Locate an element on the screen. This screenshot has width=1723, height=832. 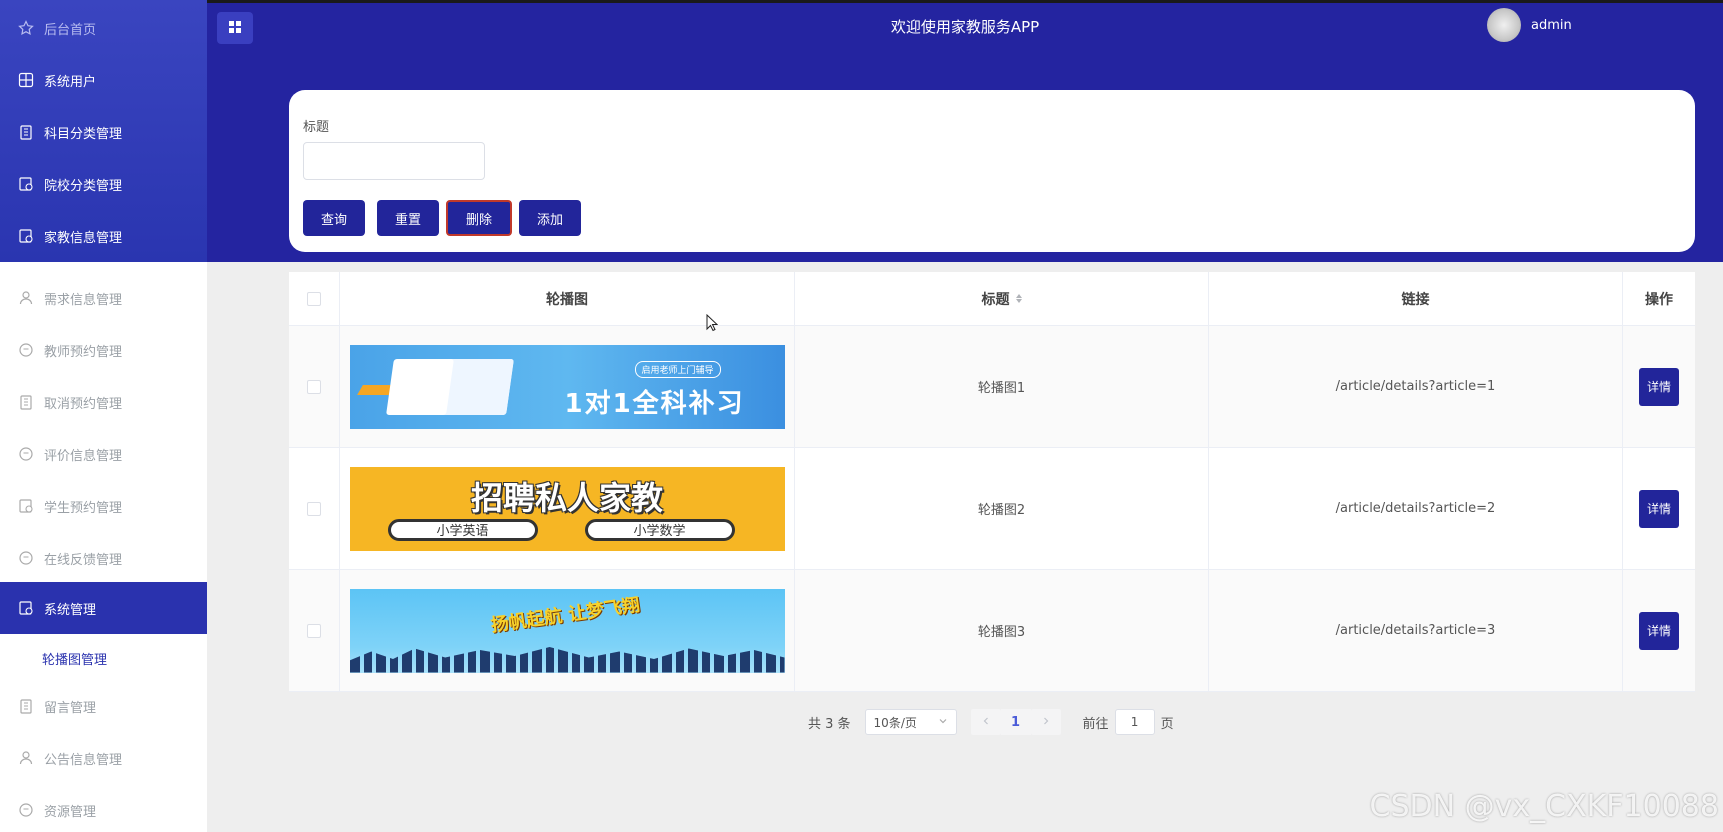
carousel-banner-image: 扬帆起航 让梦飞翔 is located at coordinates (567, 630).